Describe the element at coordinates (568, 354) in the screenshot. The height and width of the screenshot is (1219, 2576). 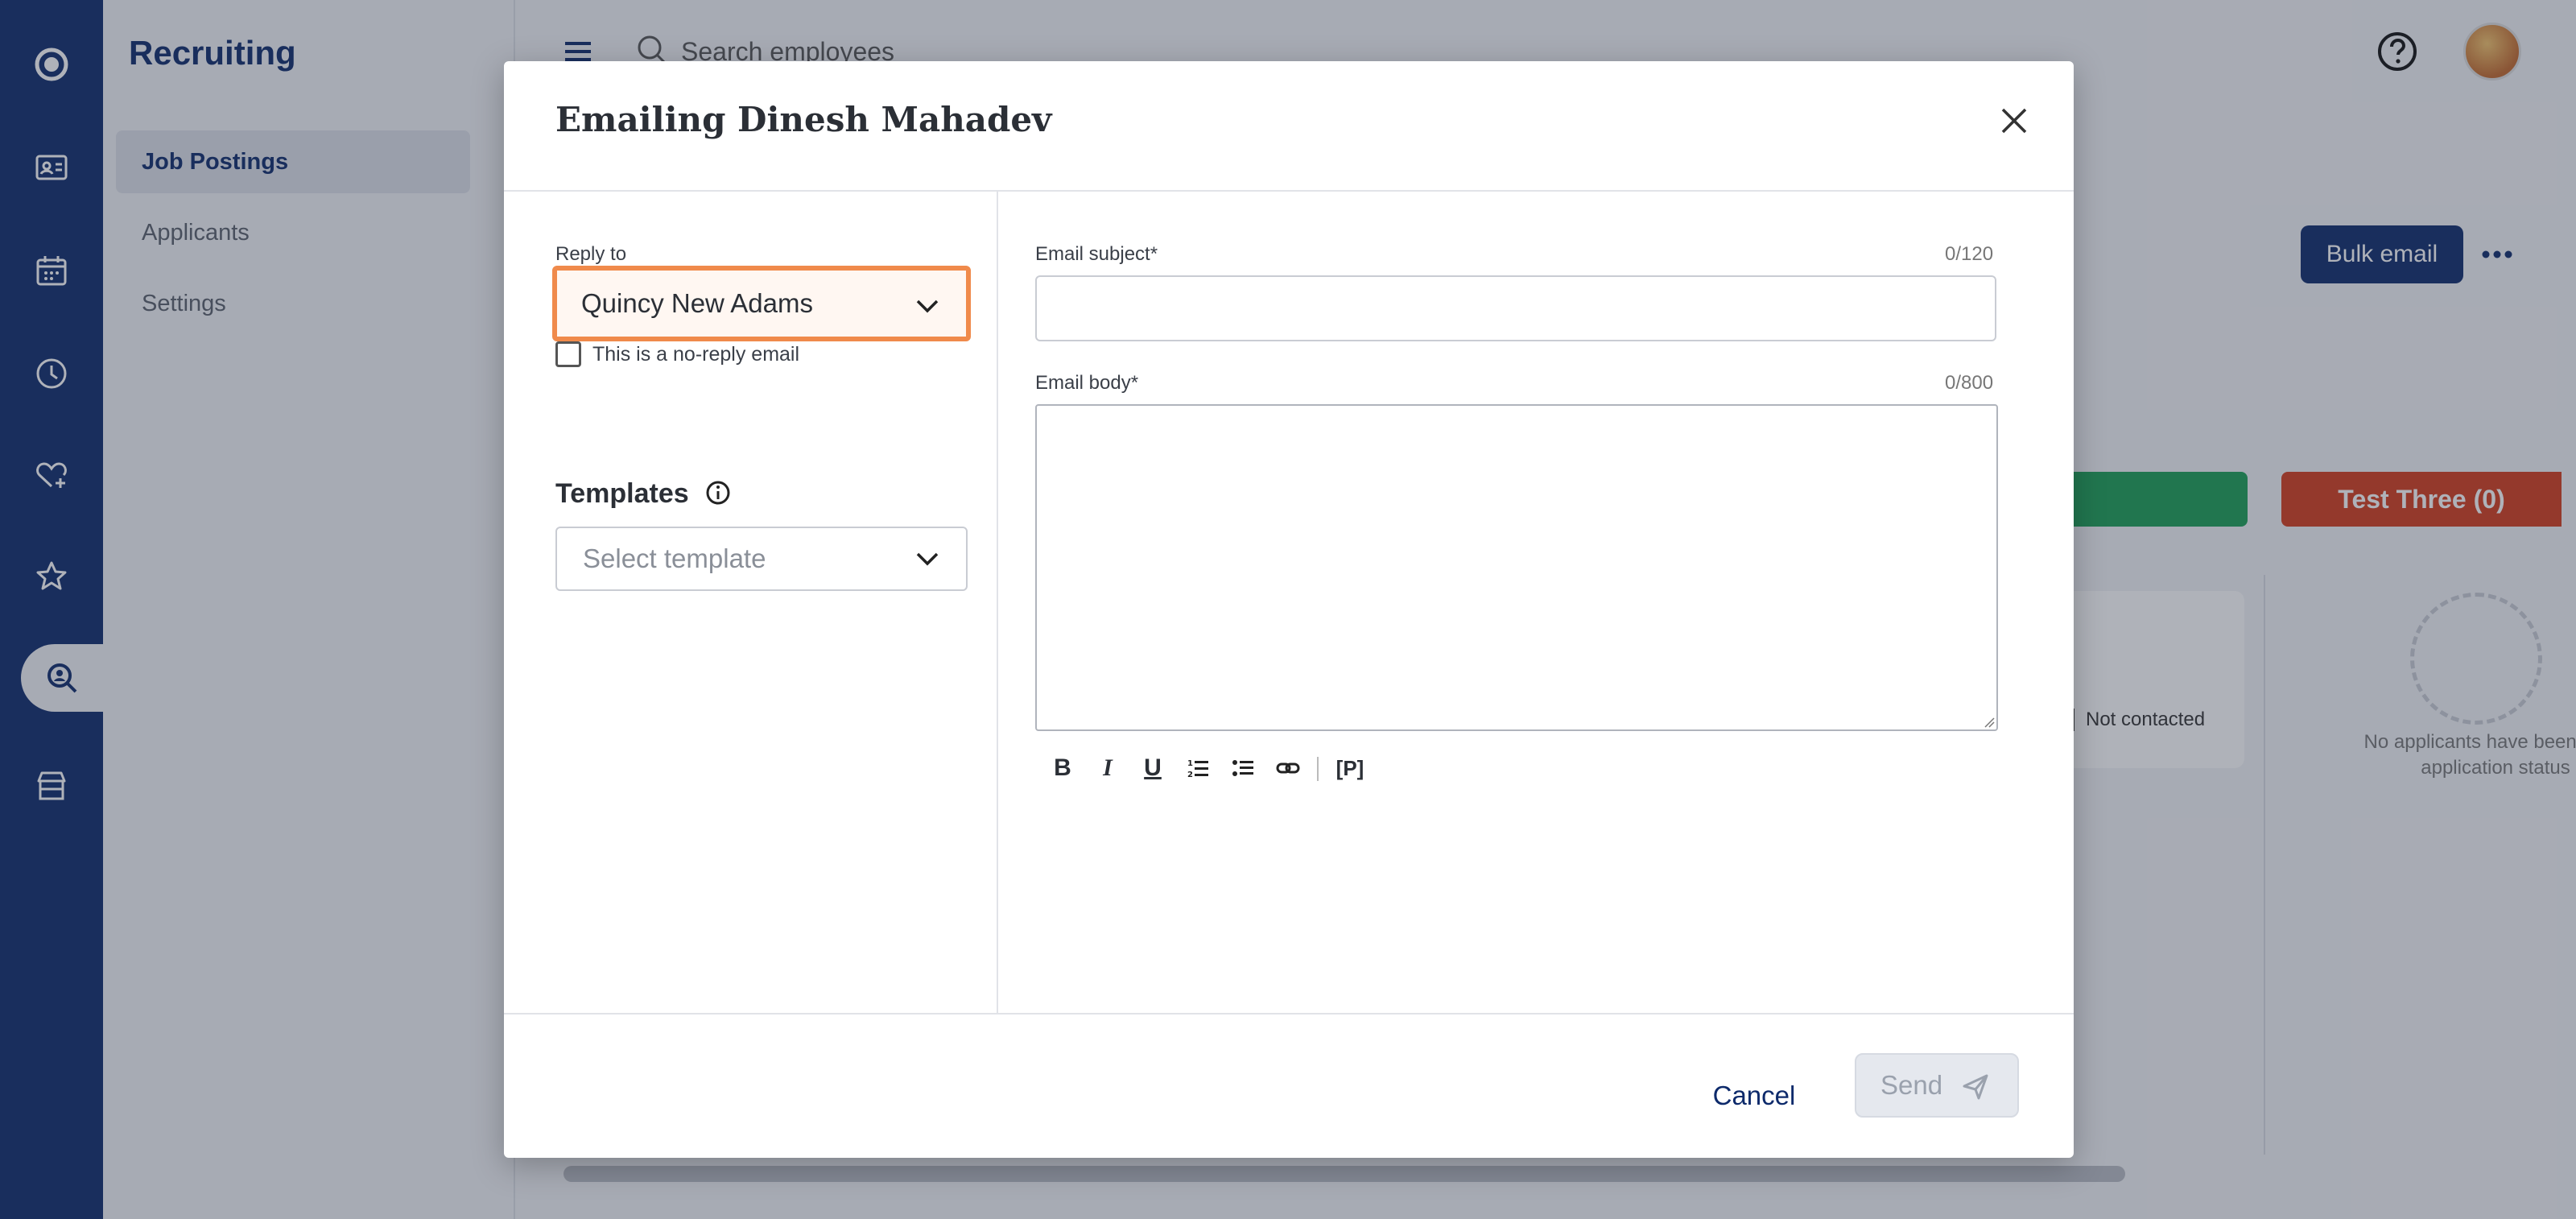
I see `no-reply-checkbox` at that location.